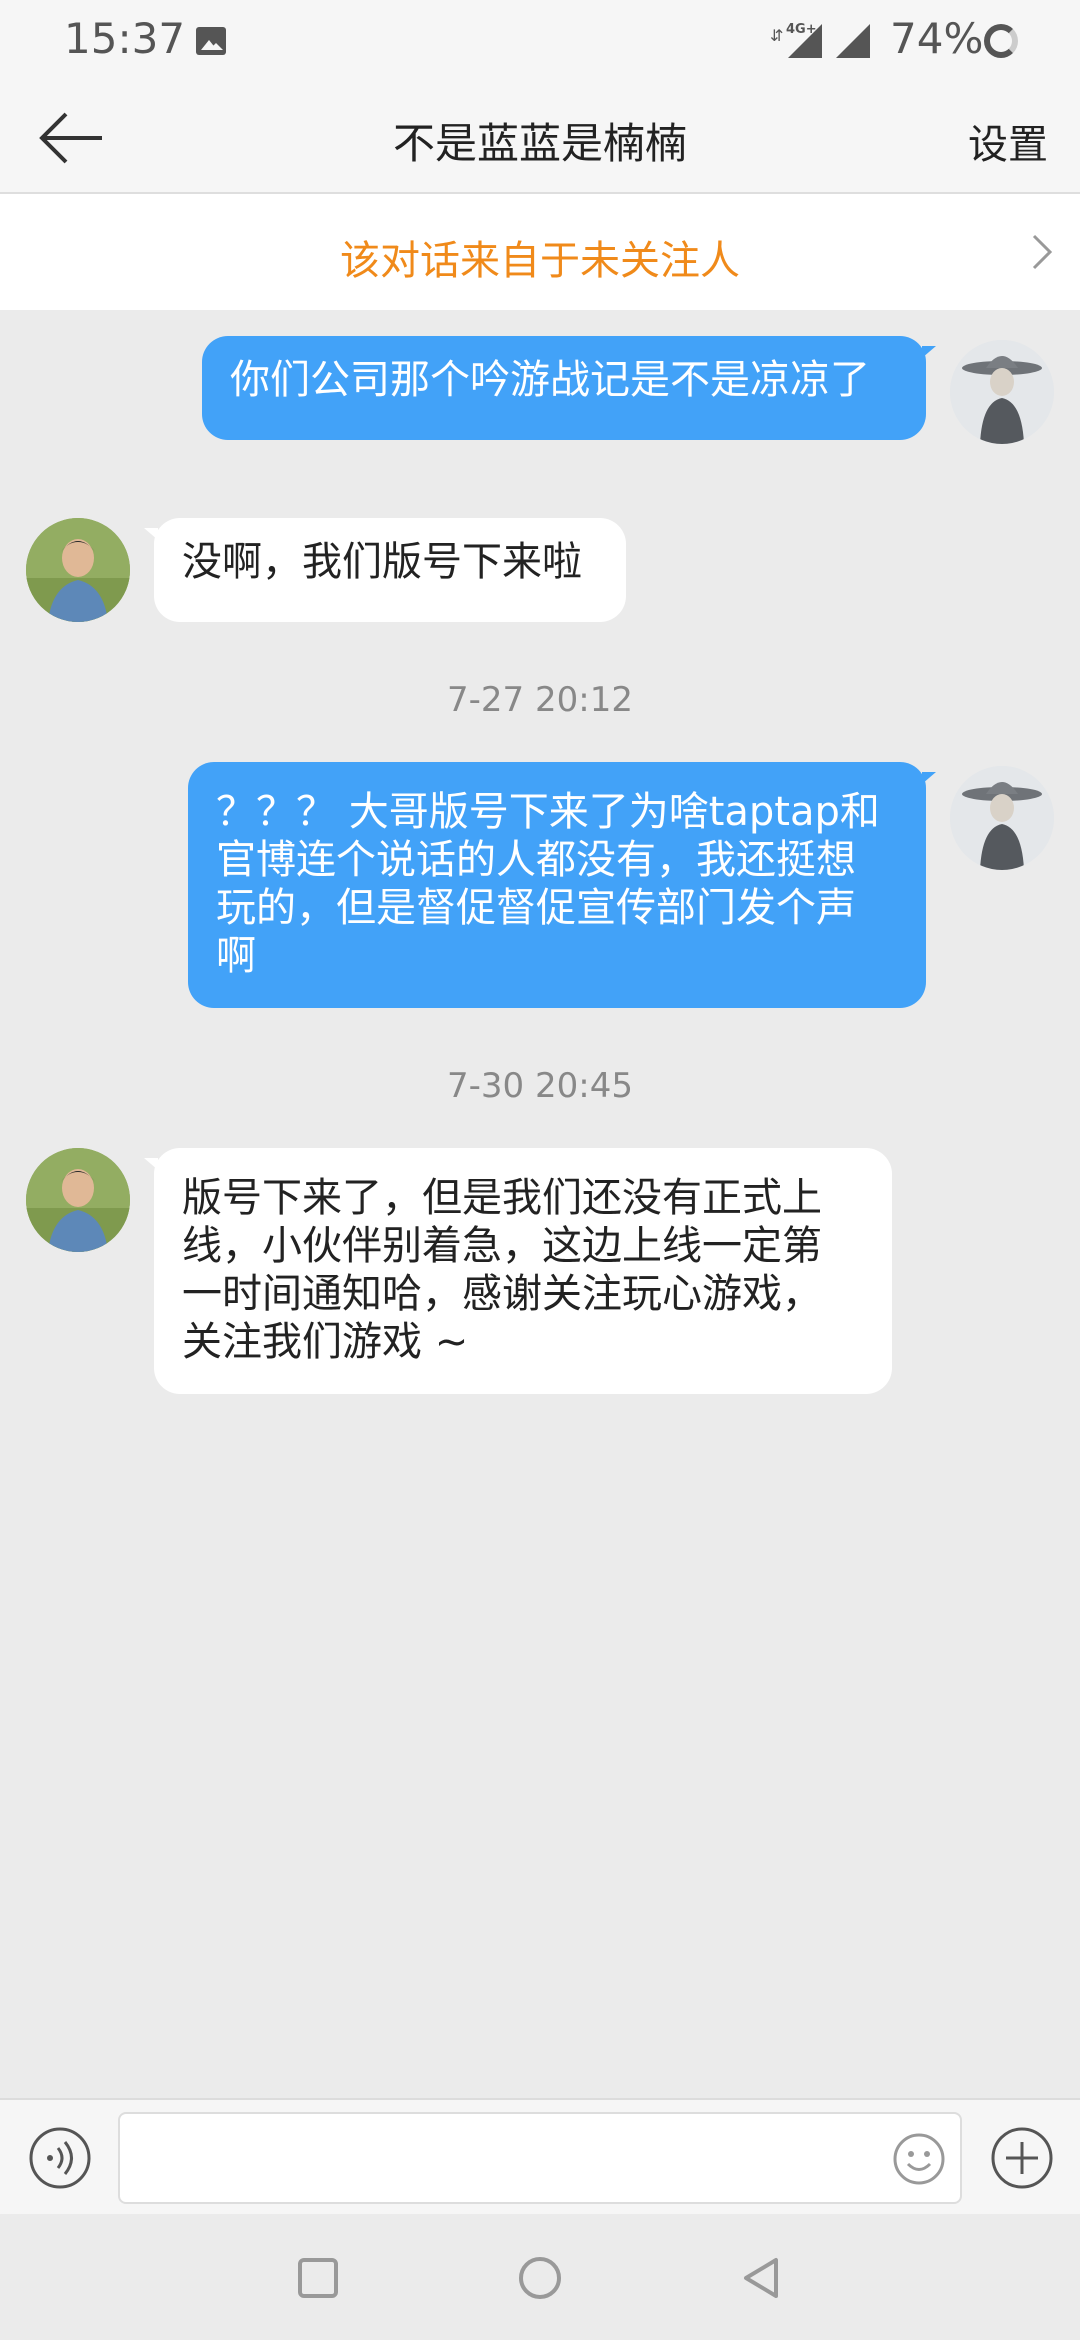 The height and width of the screenshot is (2340, 1080). I want to click on message-text-line: 线，小伙伴别着急，这边上线一定第, so click(502, 1246).